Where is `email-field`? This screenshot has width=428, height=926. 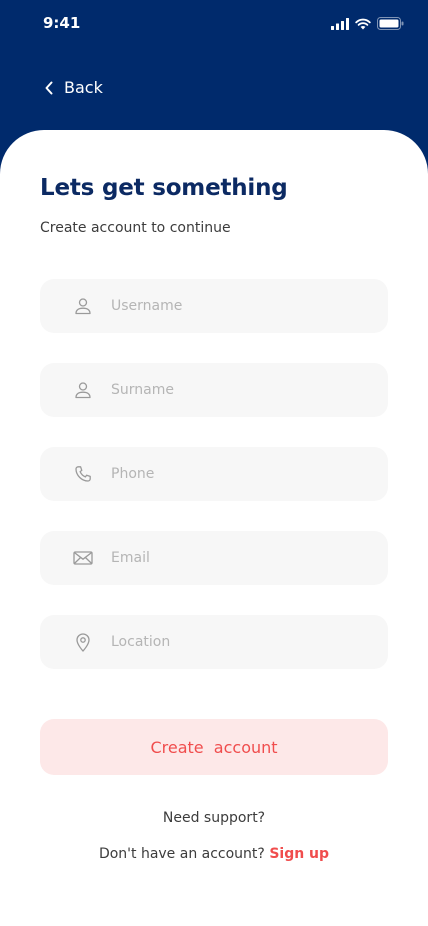 email-field is located at coordinates (214, 558).